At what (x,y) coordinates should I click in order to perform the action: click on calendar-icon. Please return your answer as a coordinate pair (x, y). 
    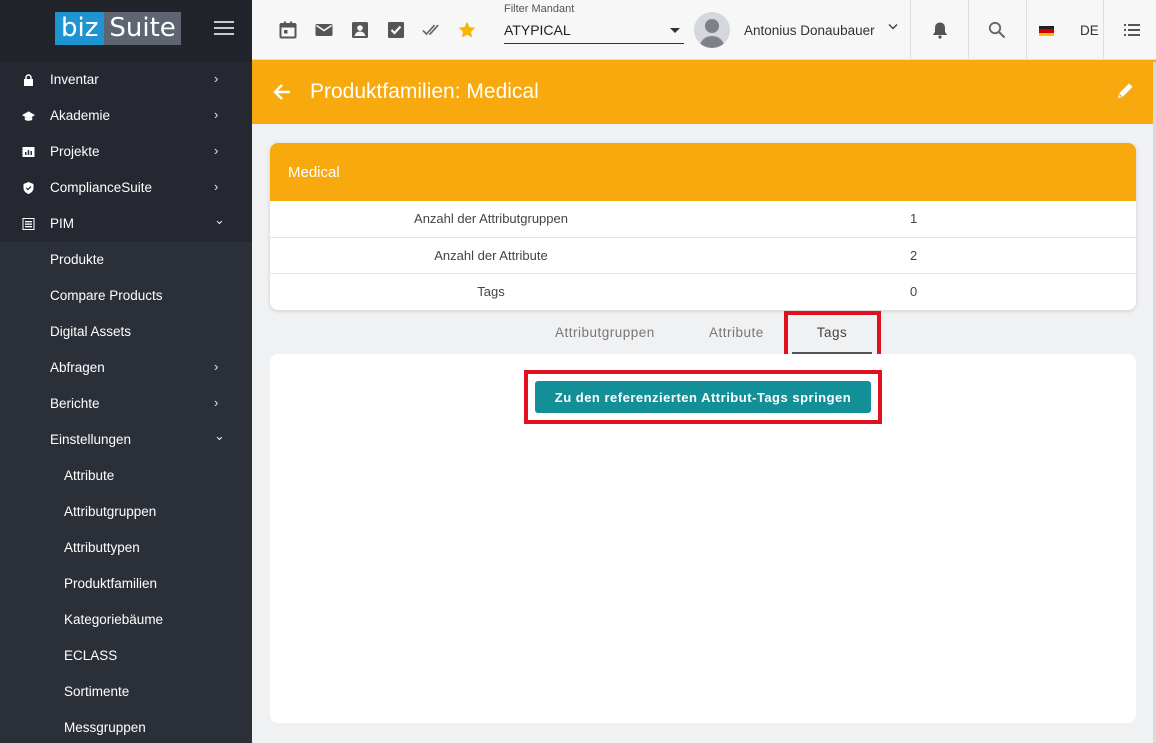
    Looking at the image, I should click on (288, 30).